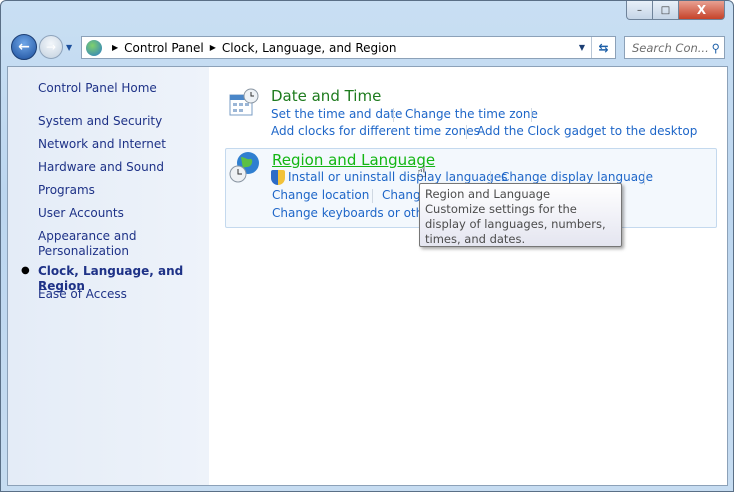 The width and height of the screenshot is (734, 492). What do you see at coordinates (66, 190) in the screenshot?
I see `sidebar-item-programs: Programs` at bounding box center [66, 190].